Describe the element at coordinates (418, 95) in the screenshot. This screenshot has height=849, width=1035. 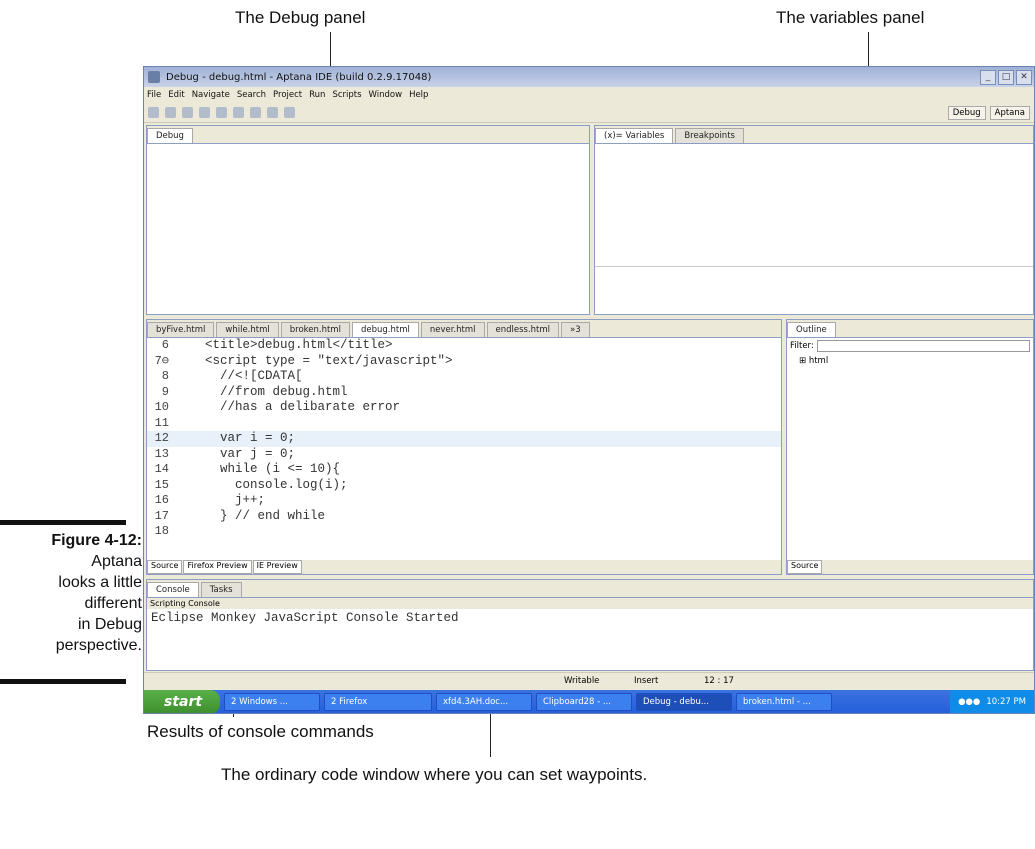
I see `menu-help: Help` at that location.